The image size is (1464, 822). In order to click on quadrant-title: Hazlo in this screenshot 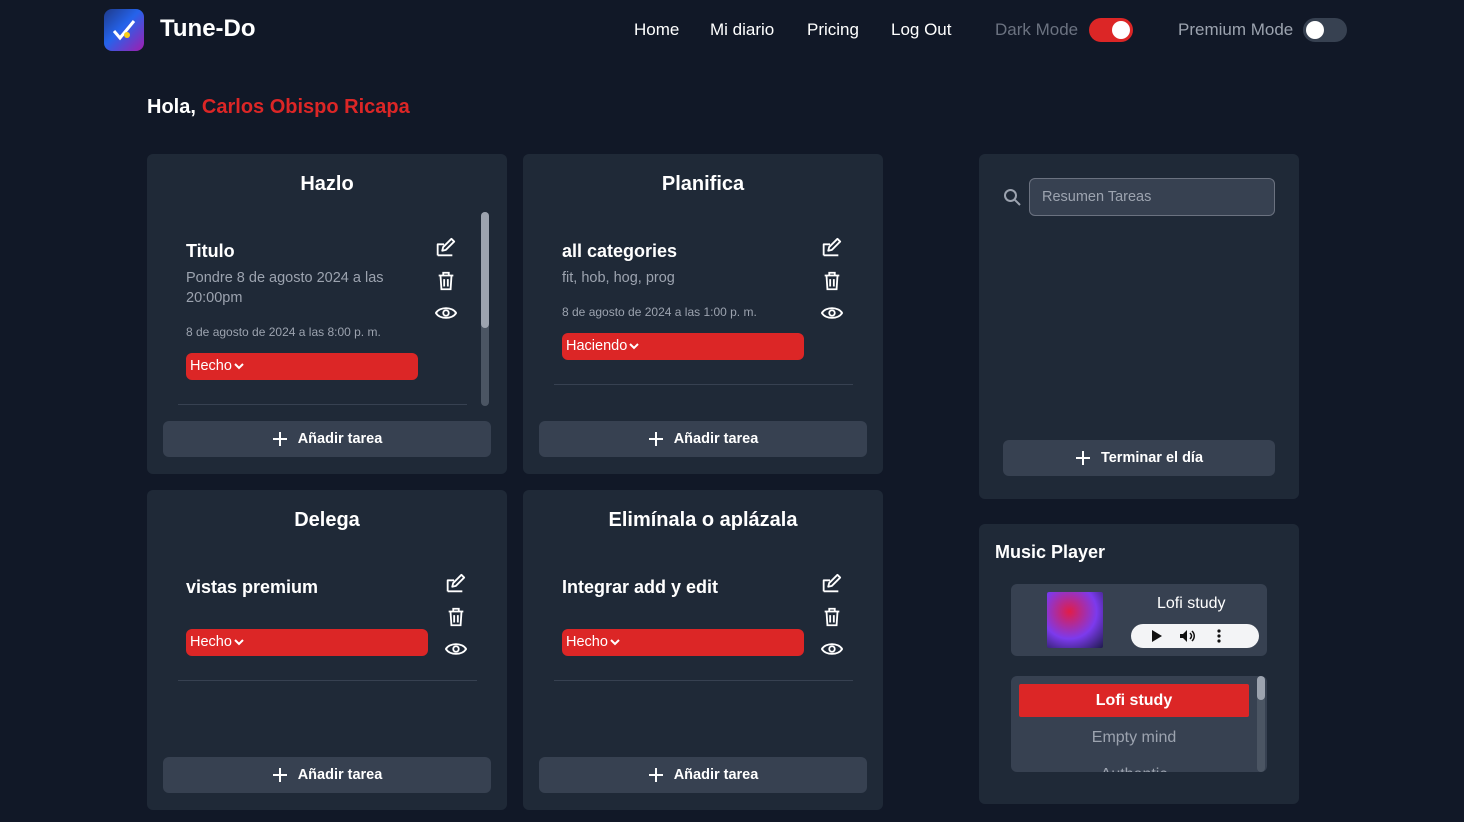, I will do `click(327, 184)`.